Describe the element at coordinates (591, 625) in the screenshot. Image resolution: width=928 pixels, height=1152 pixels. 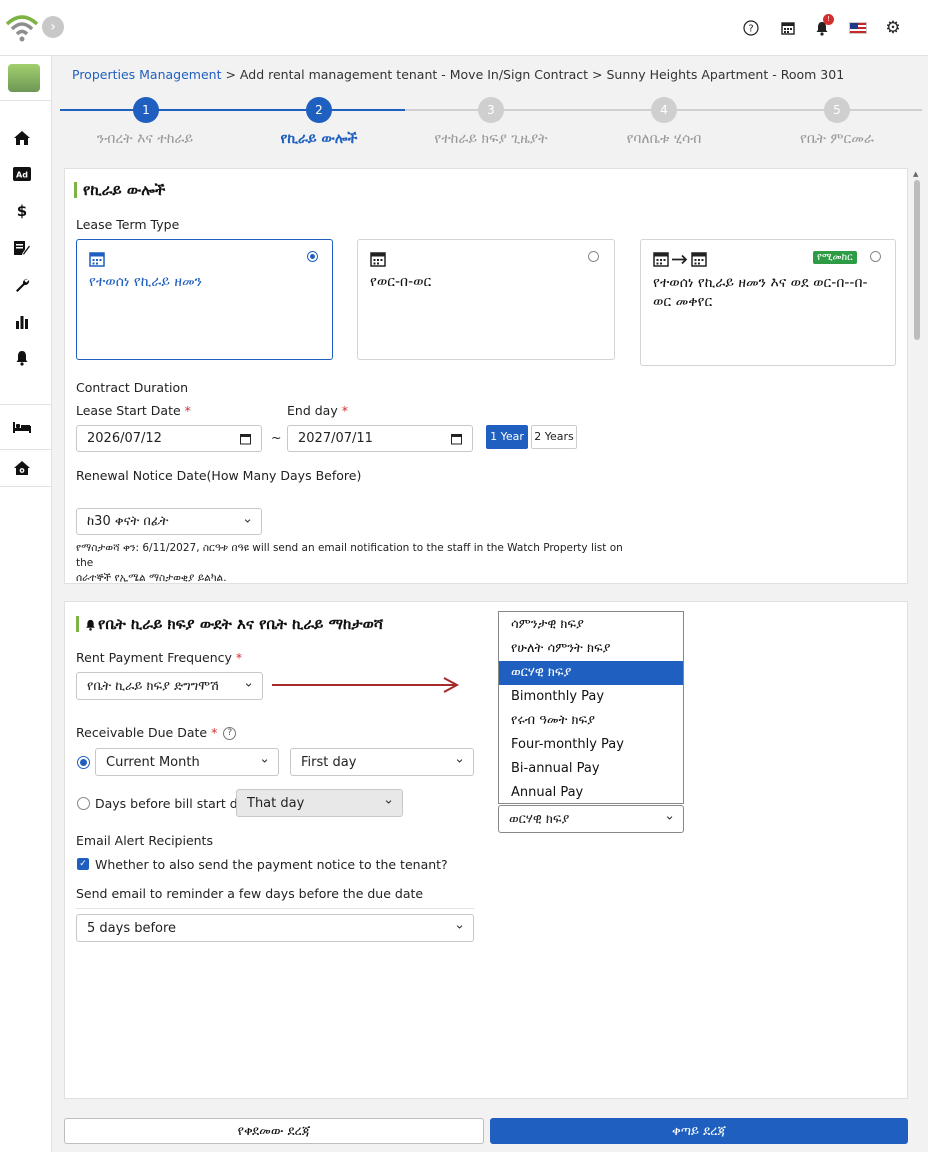
I see `frequency-option-weekly: ሳምንታዊ ክፍያ` at that location.